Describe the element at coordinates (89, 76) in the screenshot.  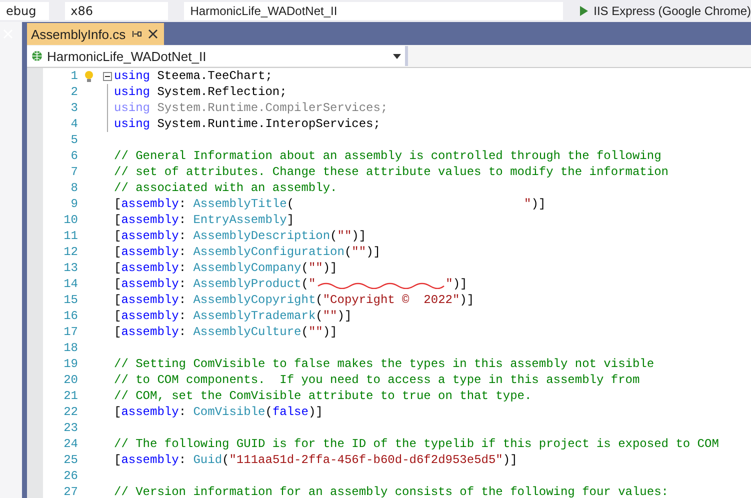
I see `lightbulb-icon` at that location.